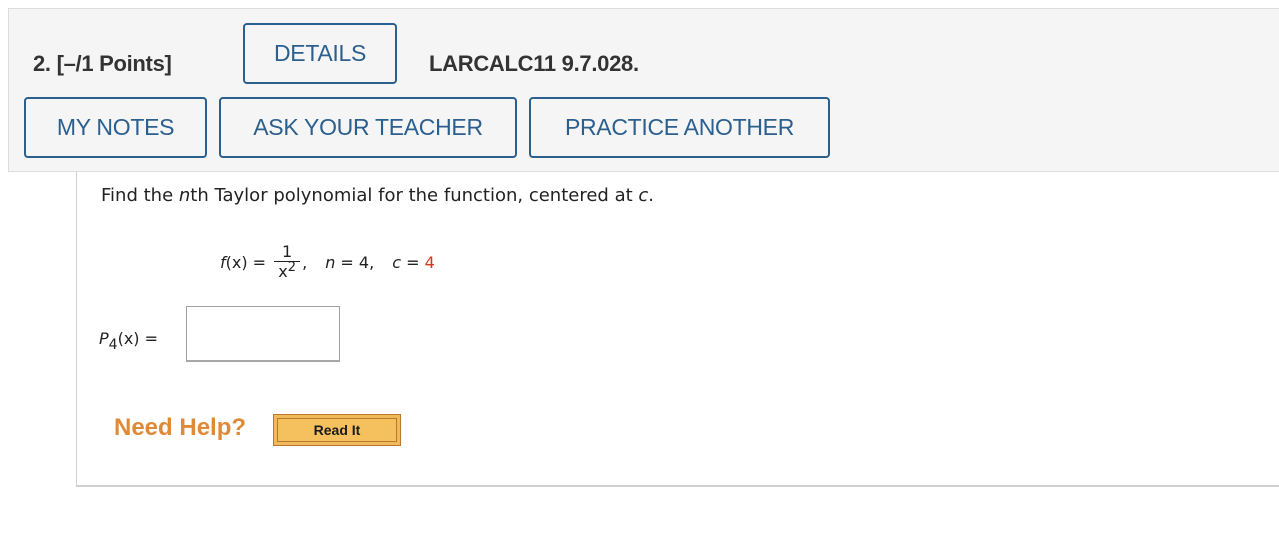  What do you see at coordinates (184, 195) in the screenshot?
I see `variable-n: n` at bounding box center [184, 195].